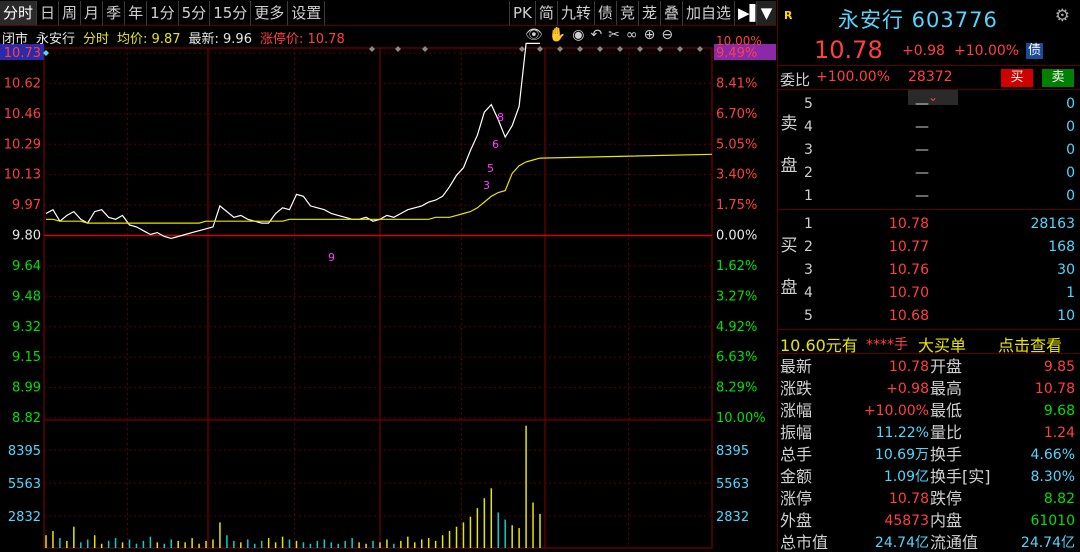 The width and height of the screenshot is (1080, 552). What do you see at coordinates (626, 13) in the screenshot?
I see `toolbar-right-button-4: 竞` at bounding box center [626, 13].